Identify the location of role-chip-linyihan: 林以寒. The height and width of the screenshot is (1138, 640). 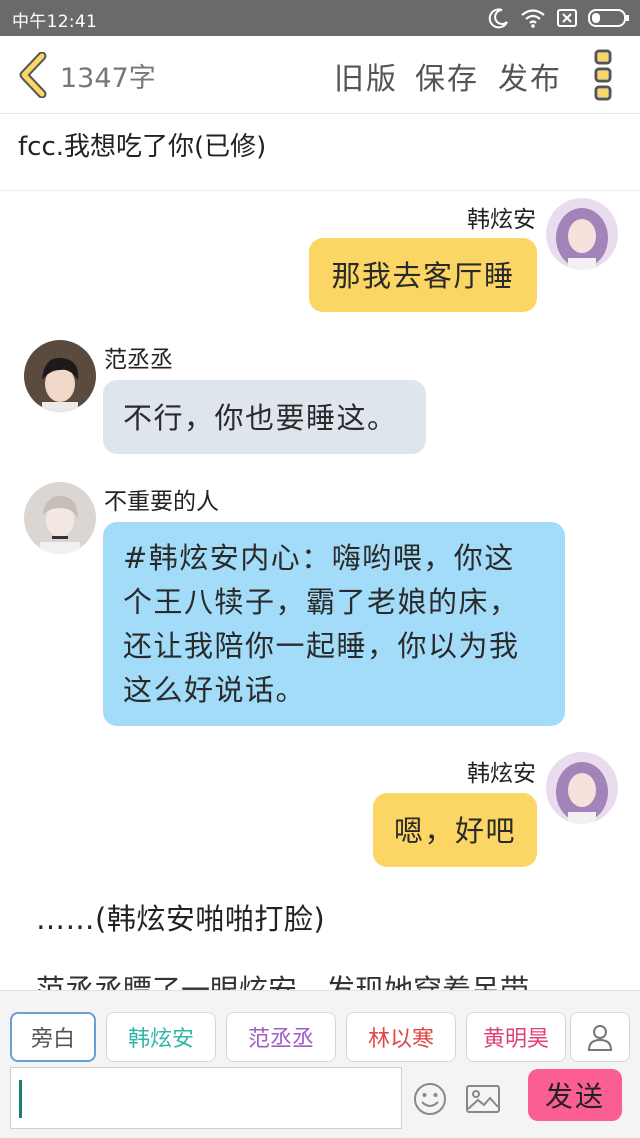
(401, 1037).